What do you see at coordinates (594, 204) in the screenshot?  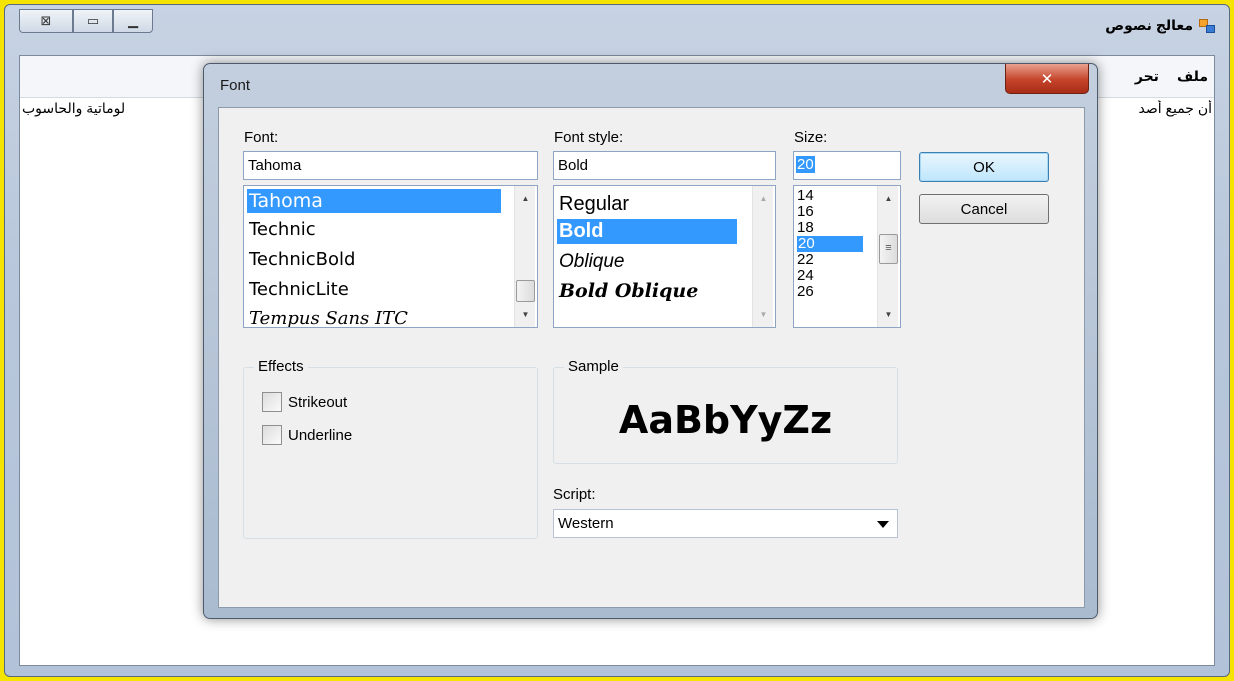 I see `style-item-regular: Regular` at bounding box center [594, 204].